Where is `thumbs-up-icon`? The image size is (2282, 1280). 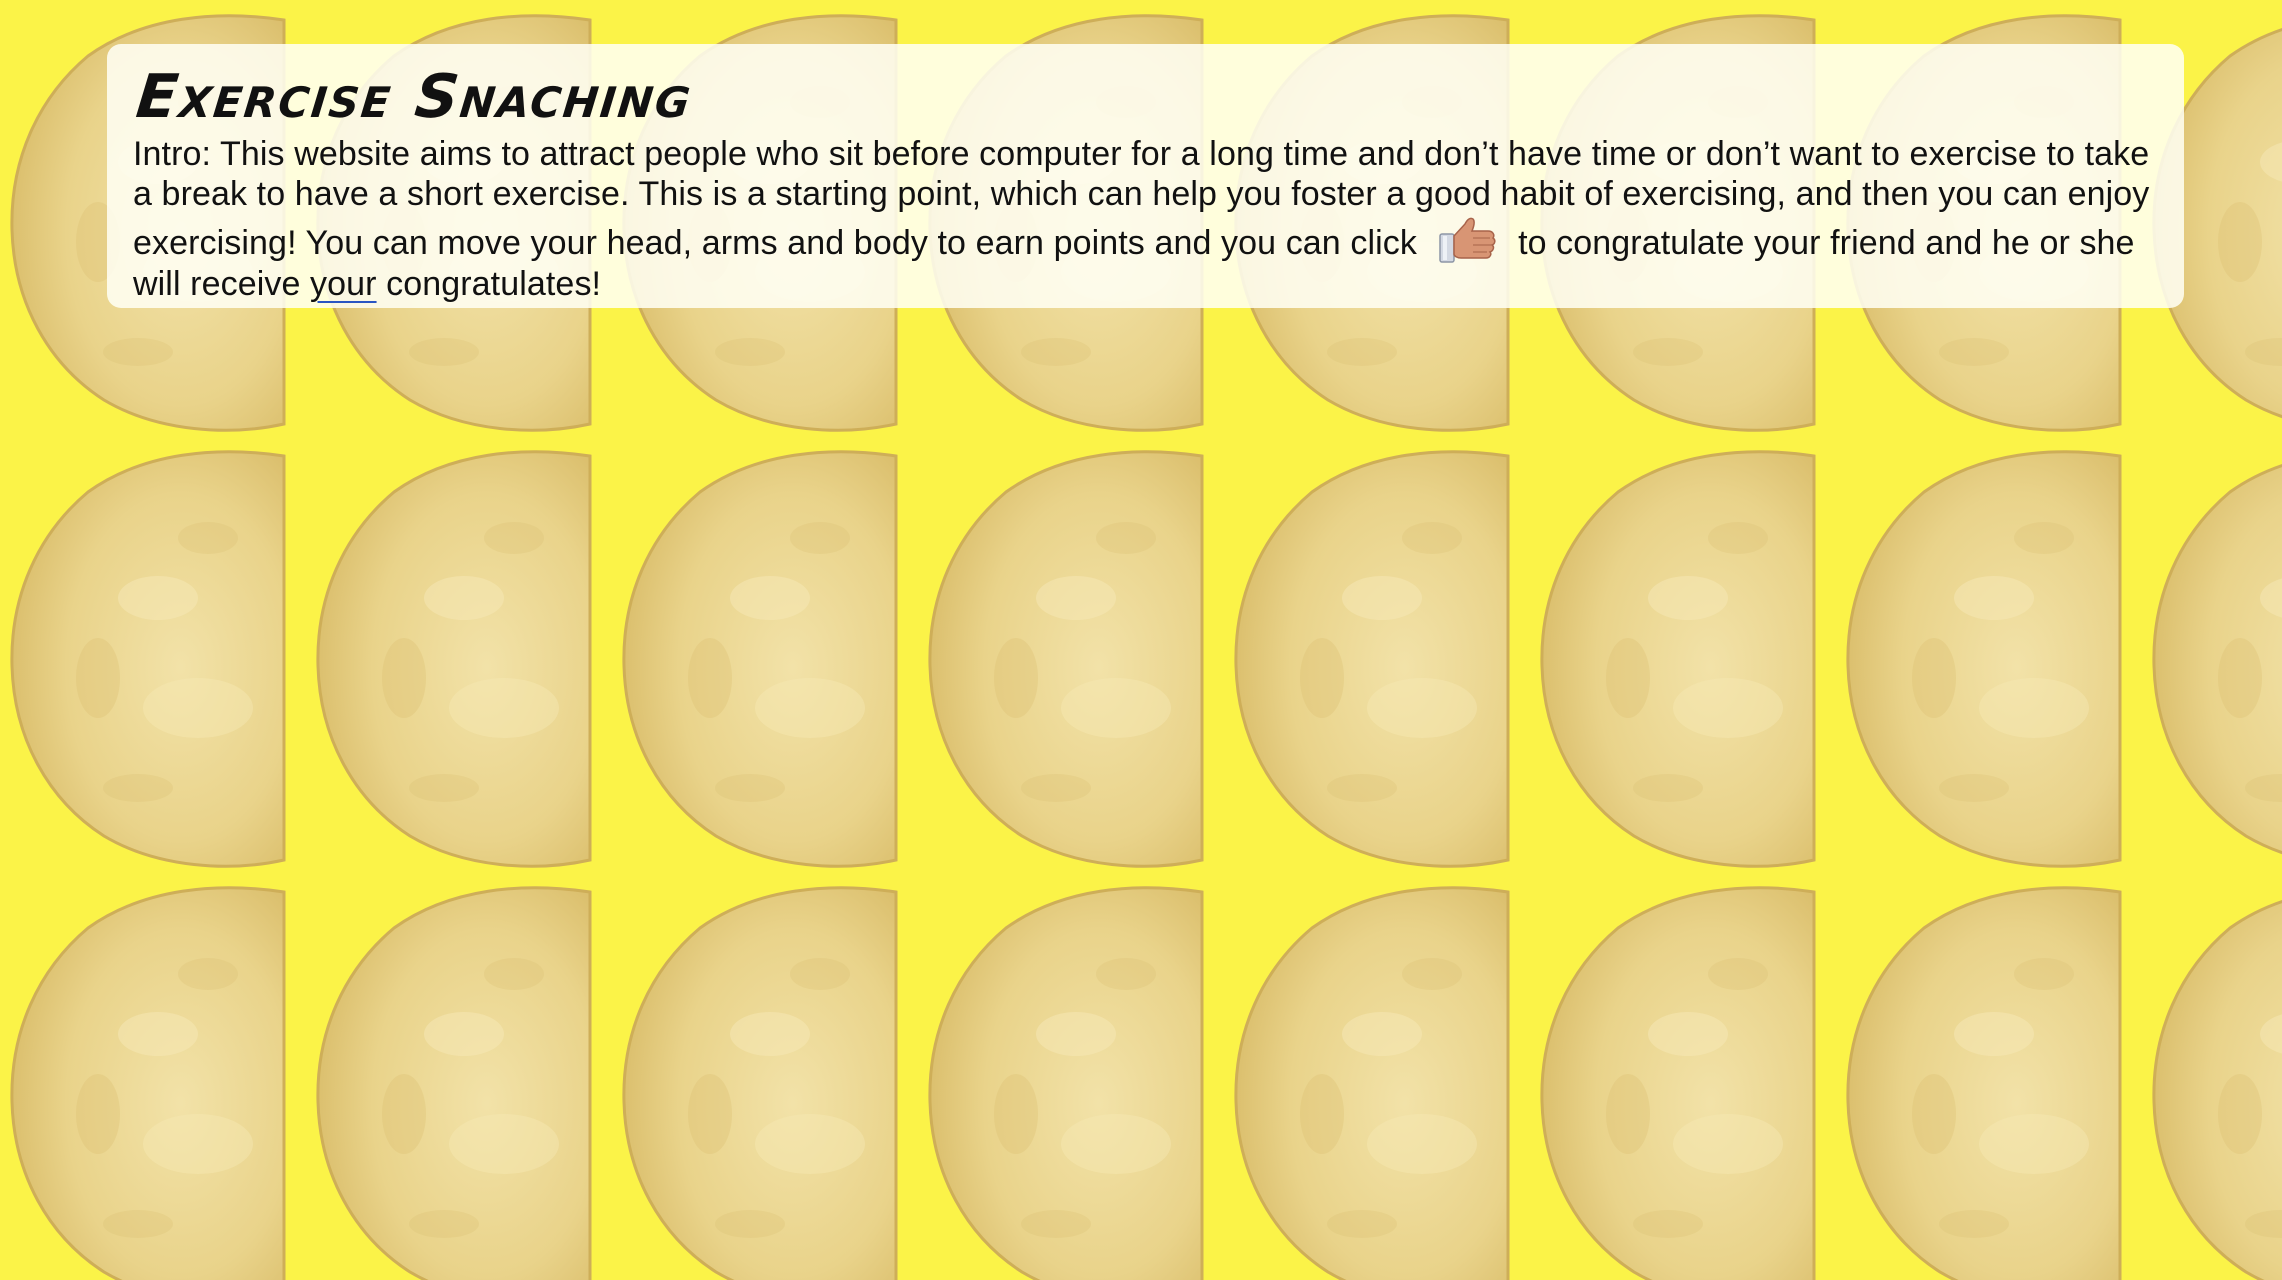
thumbs-up-icon is located at coordinates (1467, 240).